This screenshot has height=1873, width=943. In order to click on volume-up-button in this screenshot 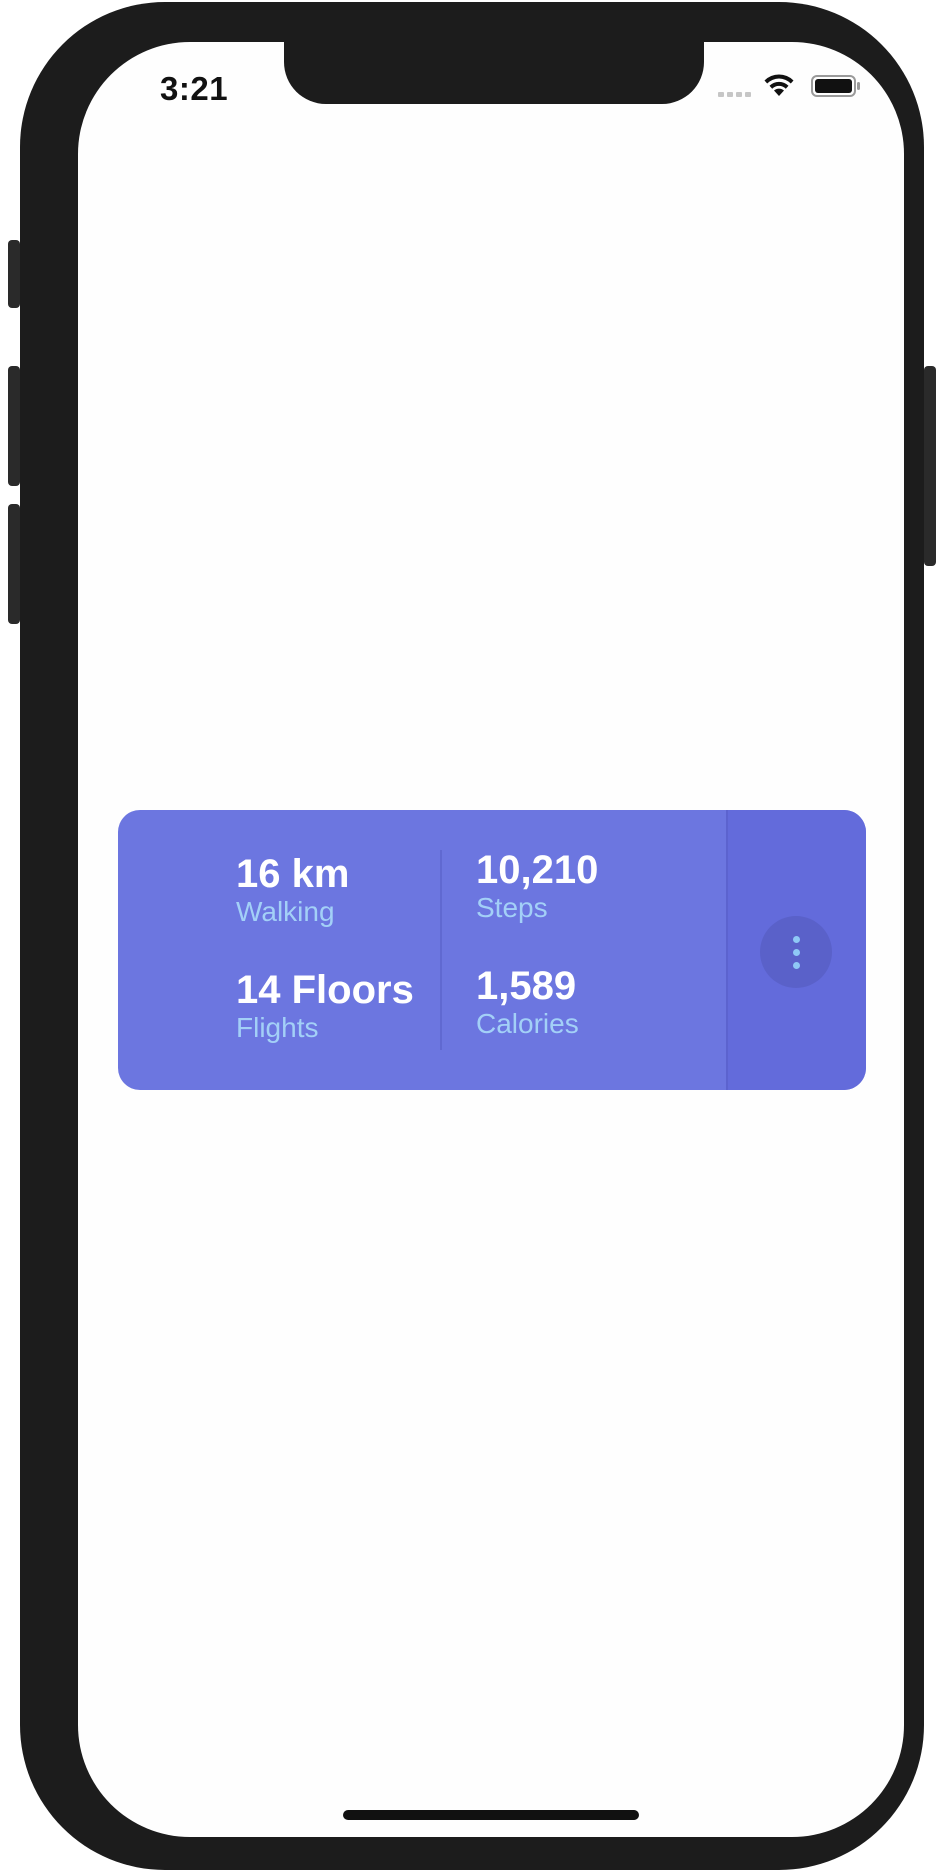, I will do `click(14, 426)`.